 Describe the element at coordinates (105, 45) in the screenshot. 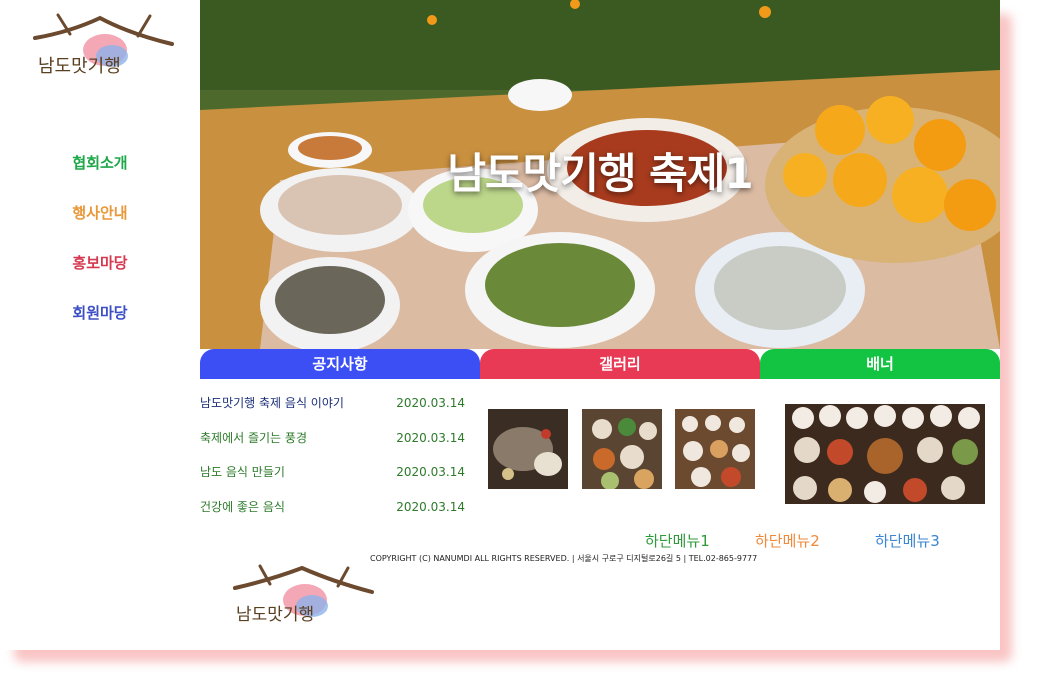

I see `site-logo: 남도맛기행` at that location.